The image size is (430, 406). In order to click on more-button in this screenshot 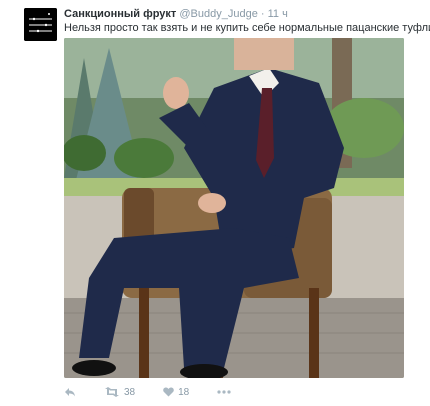, I will do `click(224, 392)`.